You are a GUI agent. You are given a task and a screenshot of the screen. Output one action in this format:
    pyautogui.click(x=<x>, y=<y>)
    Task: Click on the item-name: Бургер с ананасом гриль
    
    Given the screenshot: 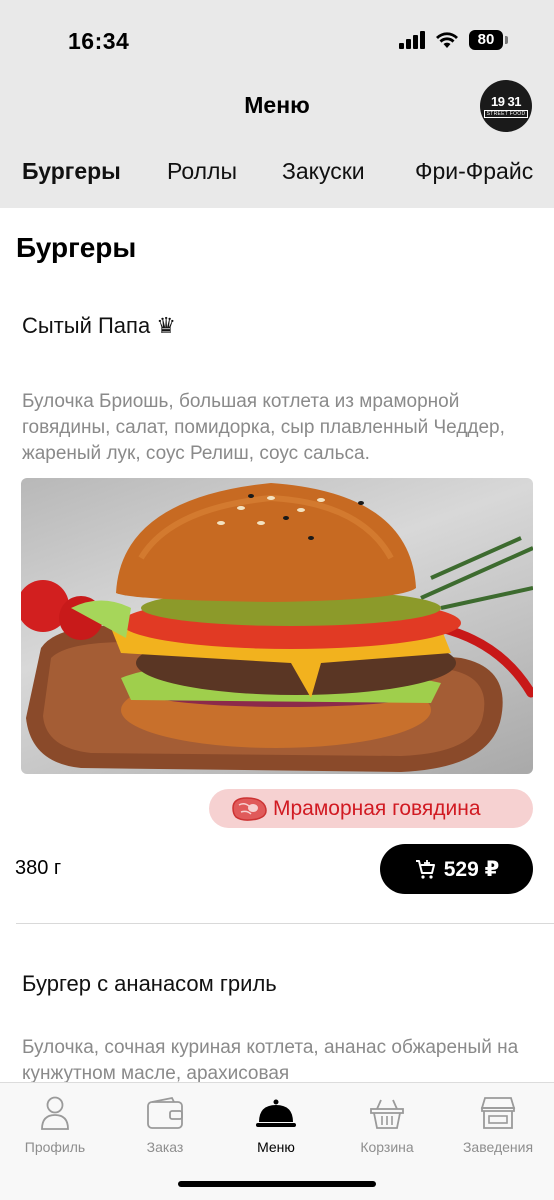 What is the action you would take?
    pyautogui.click(x=149, y=984)
    